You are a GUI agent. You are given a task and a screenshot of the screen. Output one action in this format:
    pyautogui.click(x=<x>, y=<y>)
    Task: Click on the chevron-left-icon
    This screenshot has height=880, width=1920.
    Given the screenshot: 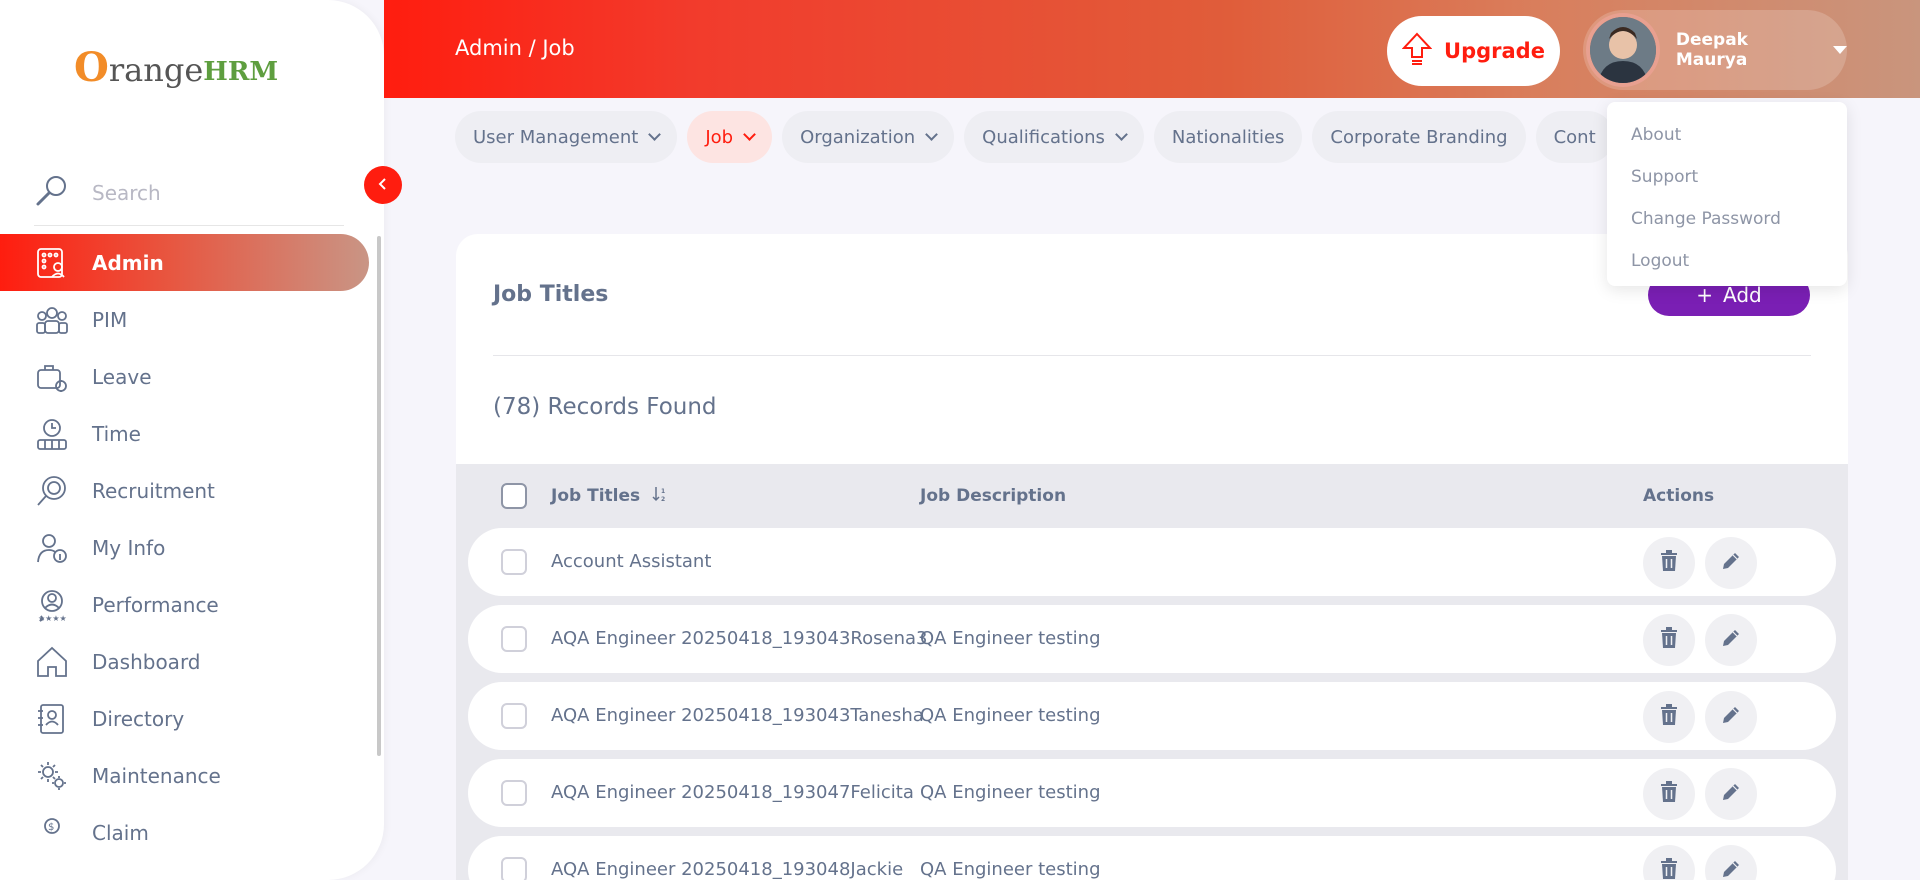 What is the action you would take?
    pyautogui.click(x=383, y=185)
    